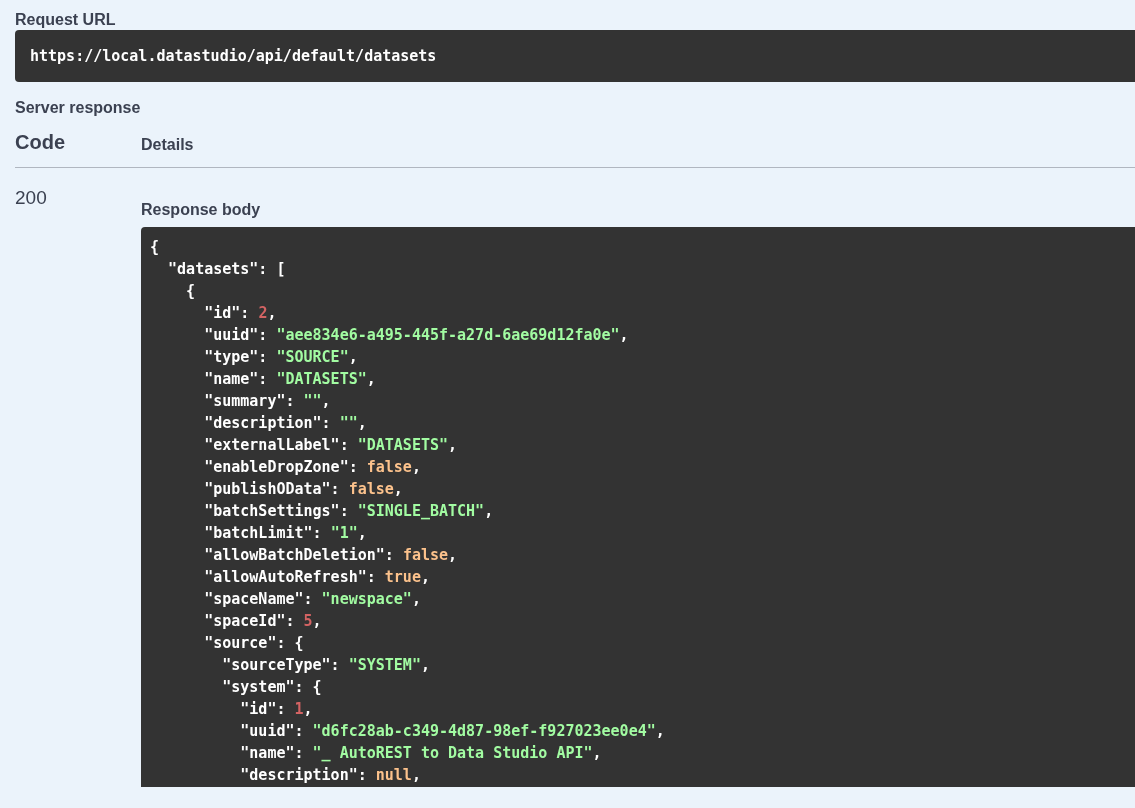  What do you see at coordinates (330, 555) in the screenshot?
I see `code-line: "allowBatchDeletion": false,` at bounding box center [330, 555].